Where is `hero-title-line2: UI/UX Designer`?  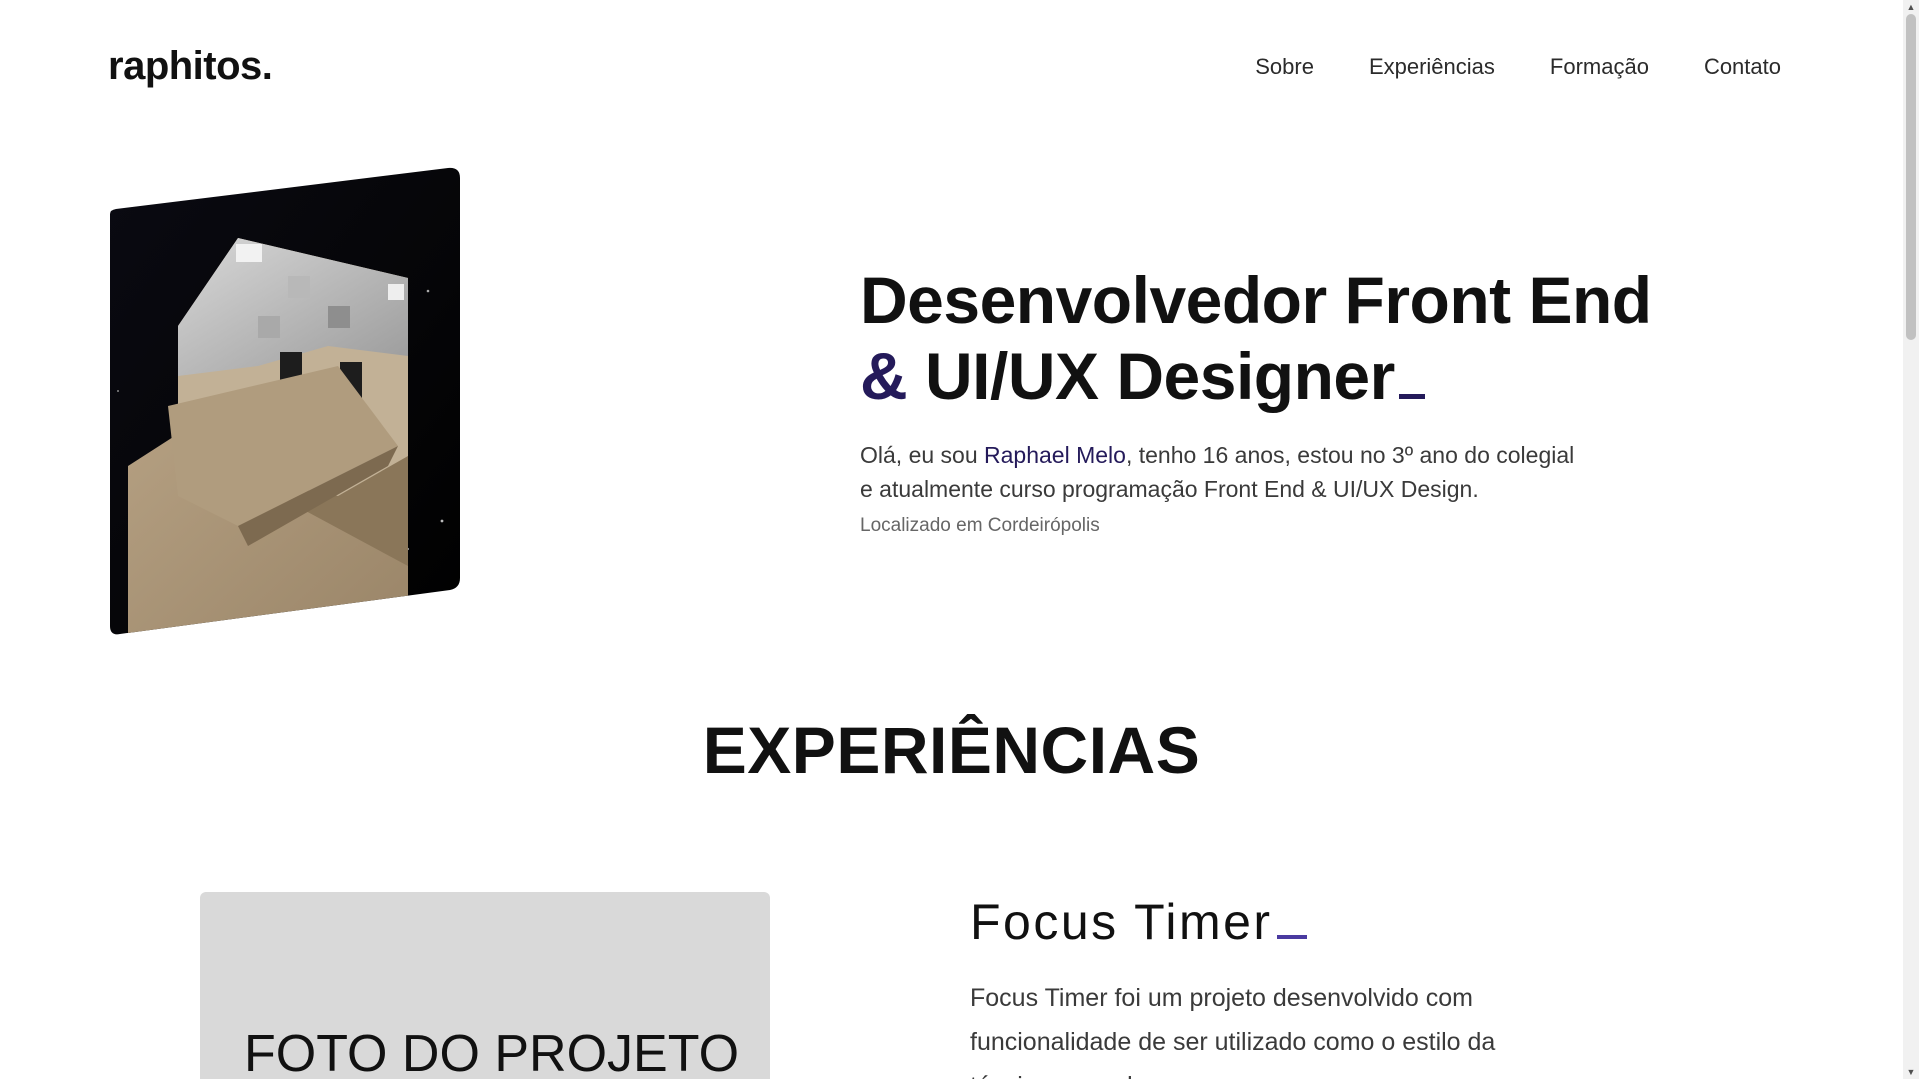 hero-title-line2: UI/UX Designer is located at coordinates (1160, 376).